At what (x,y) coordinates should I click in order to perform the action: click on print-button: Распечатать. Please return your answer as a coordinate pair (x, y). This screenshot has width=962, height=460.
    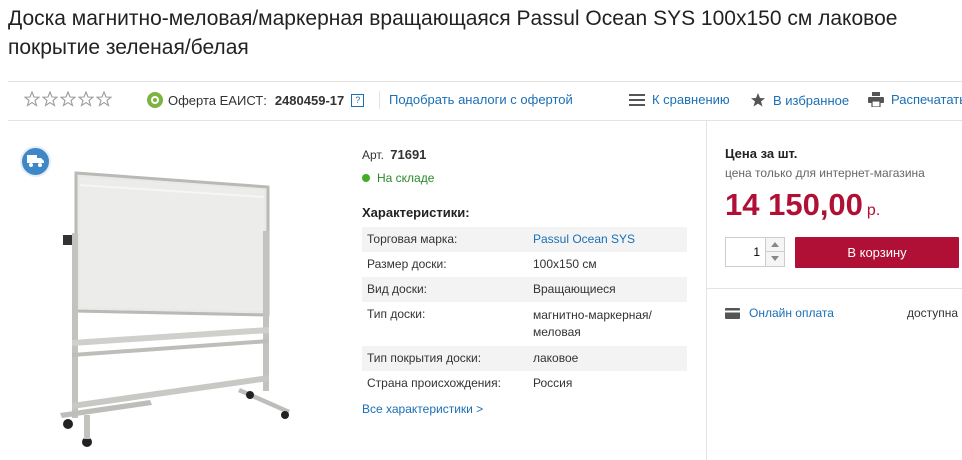
    Looking at the image, I should click on (915, 99).